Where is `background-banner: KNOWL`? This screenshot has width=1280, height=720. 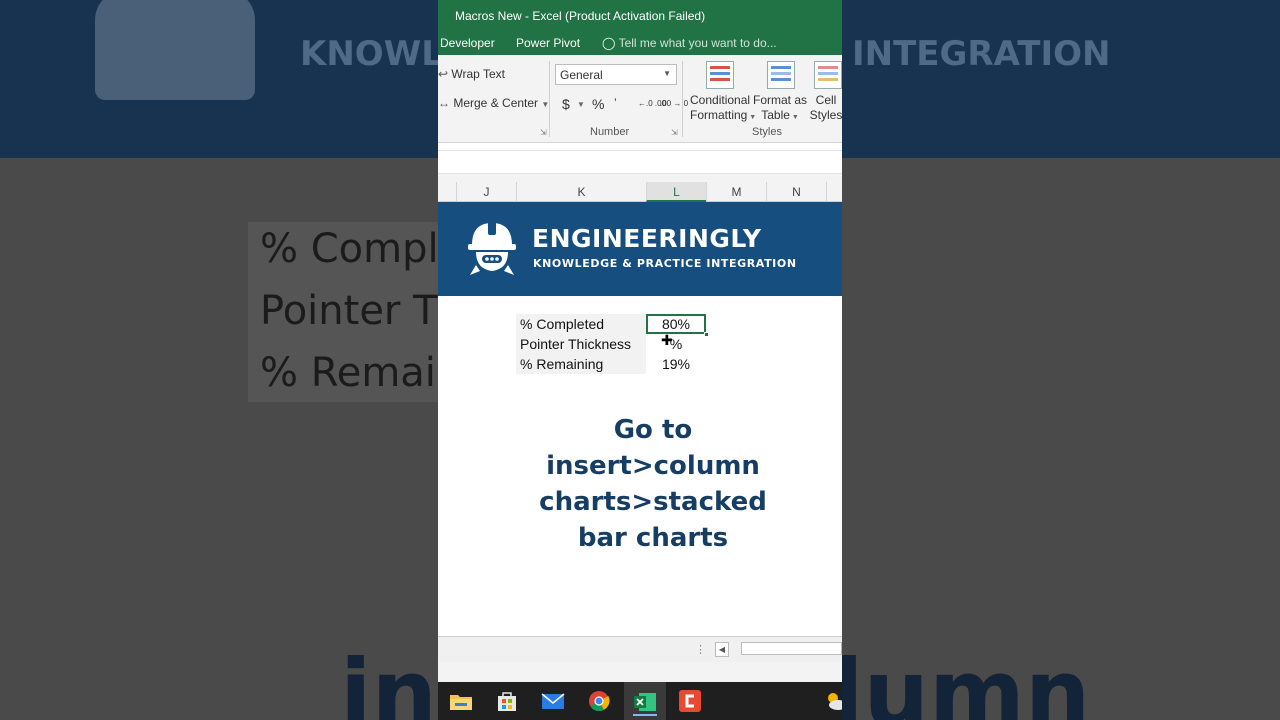 background-banner: KNOWL is located at coordinates (219, 79).